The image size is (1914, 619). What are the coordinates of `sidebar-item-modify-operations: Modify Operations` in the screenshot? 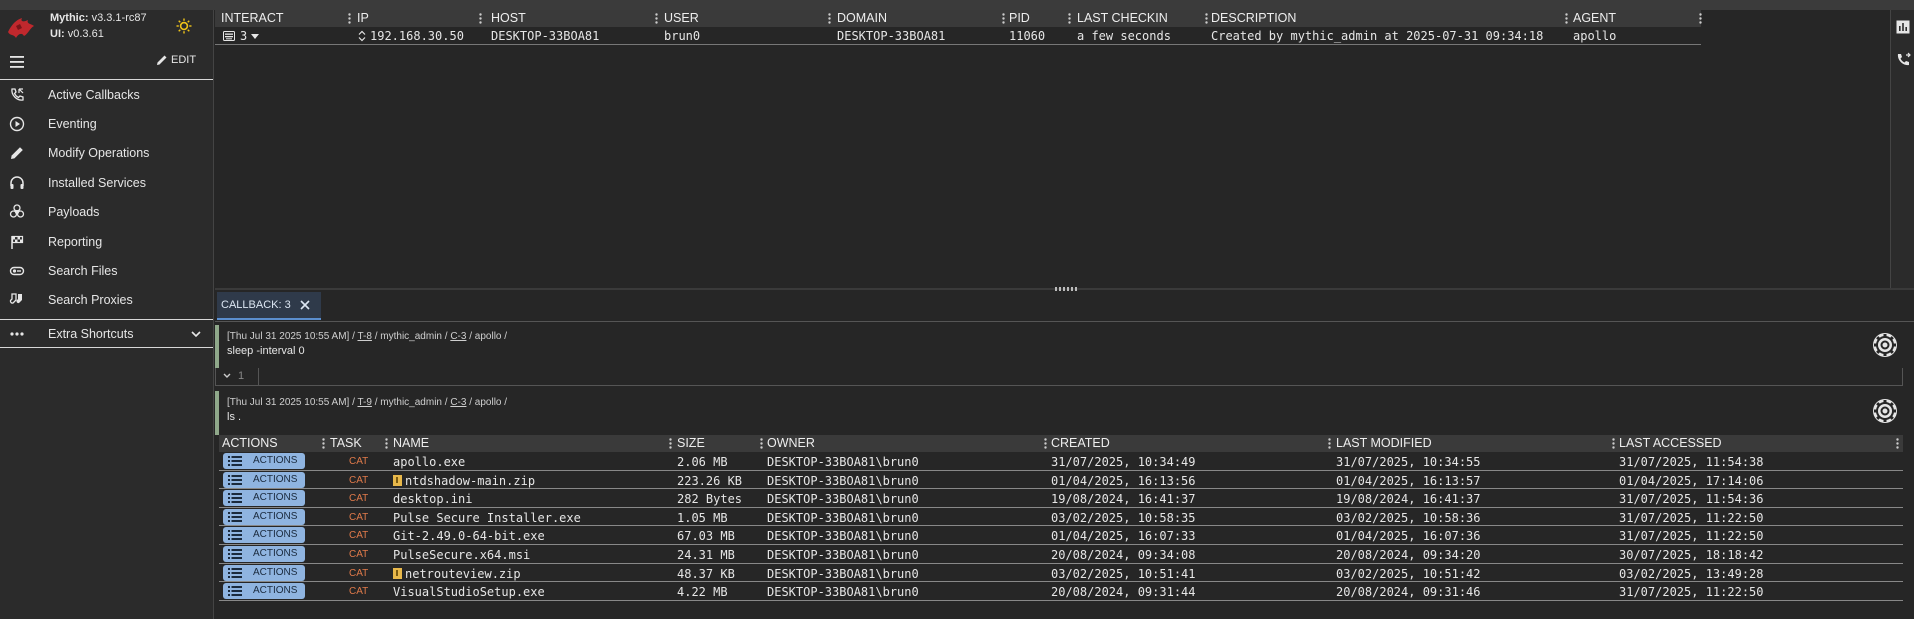 It's located at (106, 153).